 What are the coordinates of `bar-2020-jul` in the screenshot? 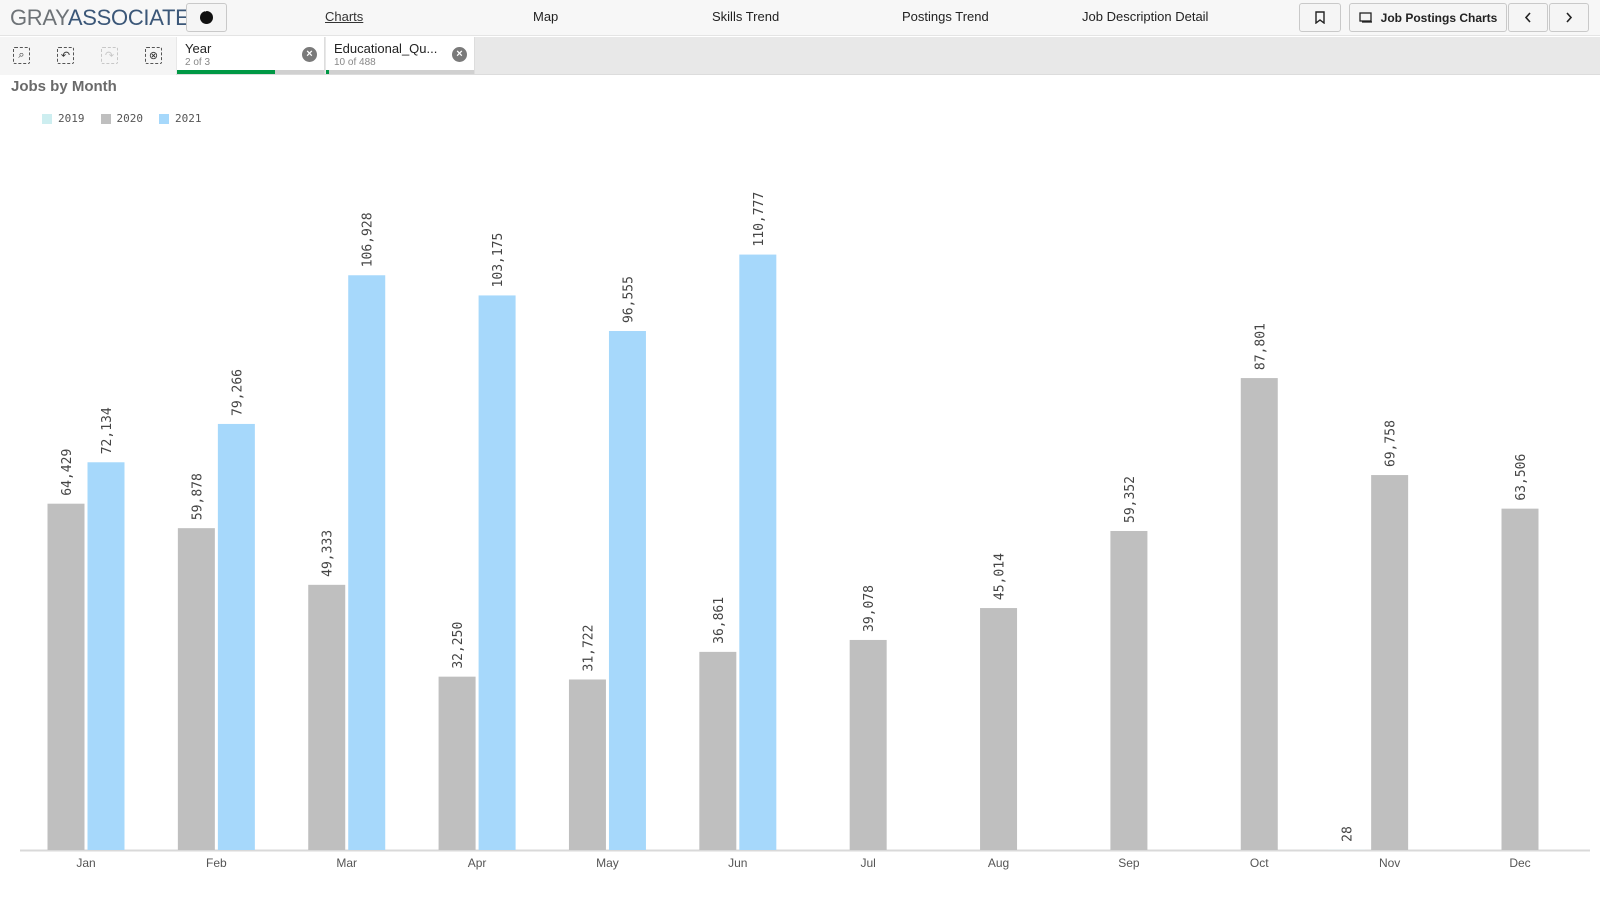 It's located at (868, 744).